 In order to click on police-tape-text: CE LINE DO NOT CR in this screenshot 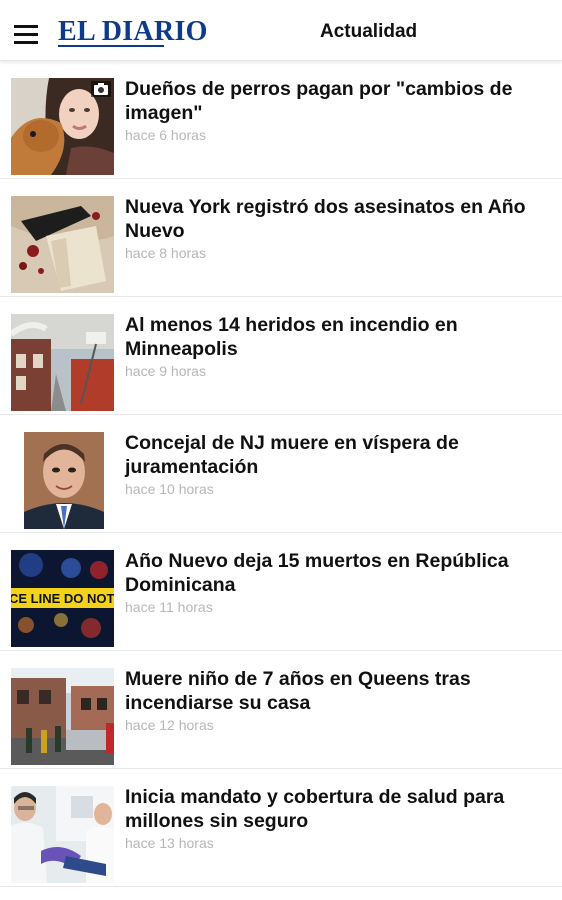, I will do `click(62, 598)`.